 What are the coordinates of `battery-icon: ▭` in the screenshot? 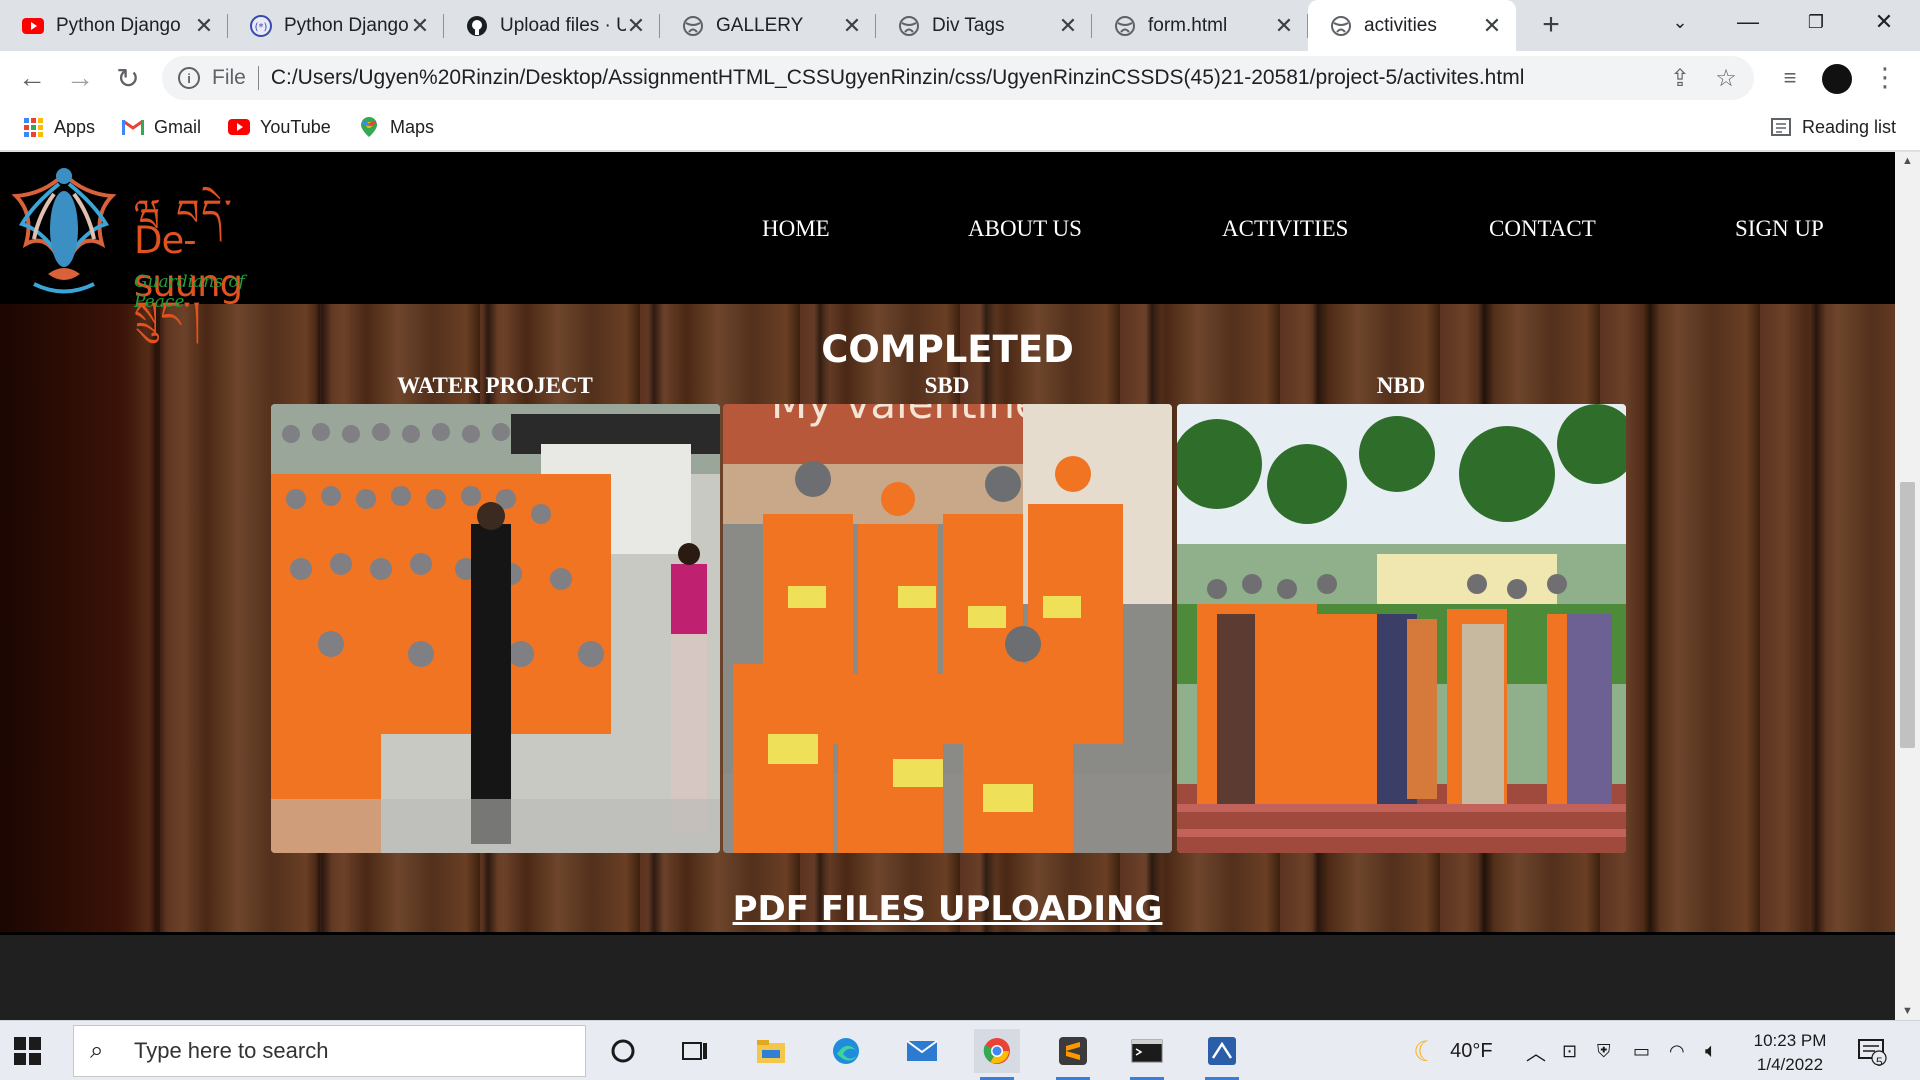 It's located at (1641, 1050).